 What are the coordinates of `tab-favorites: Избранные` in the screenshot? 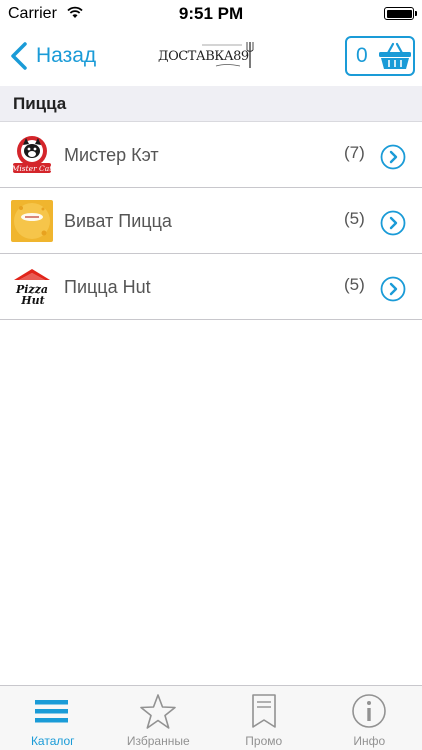 It's located at (159, 718).